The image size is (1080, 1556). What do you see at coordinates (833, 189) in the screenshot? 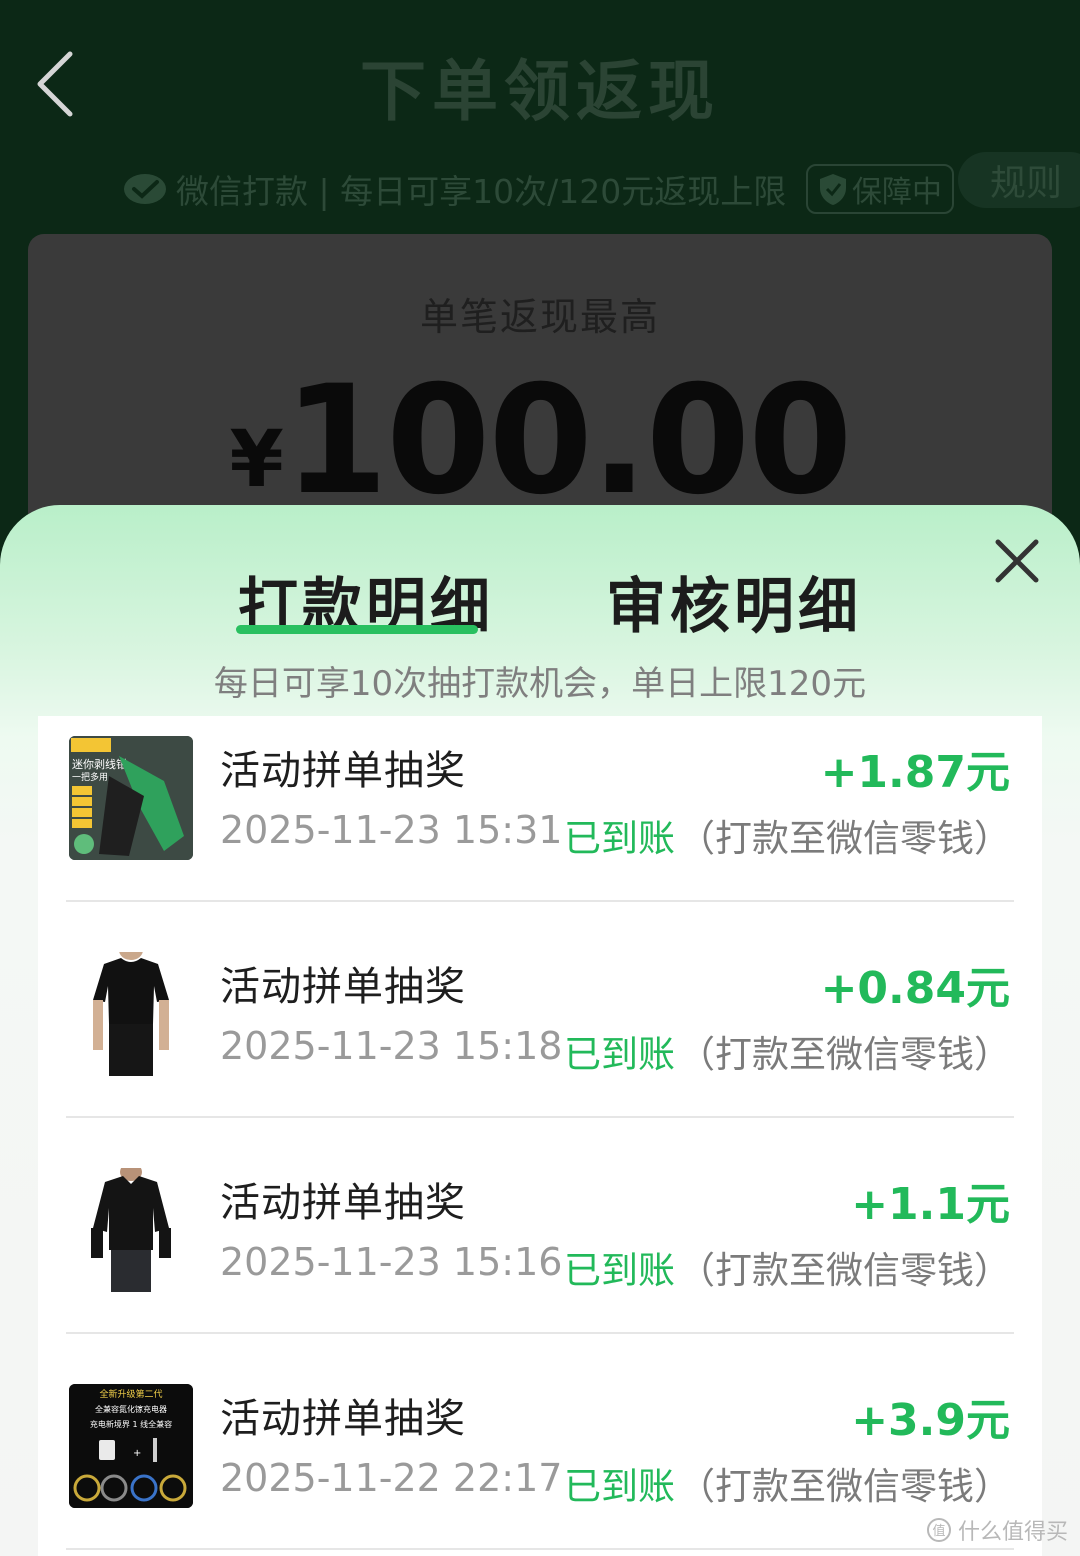
I see `shield-check-icon` at bounding box center [833, 189].